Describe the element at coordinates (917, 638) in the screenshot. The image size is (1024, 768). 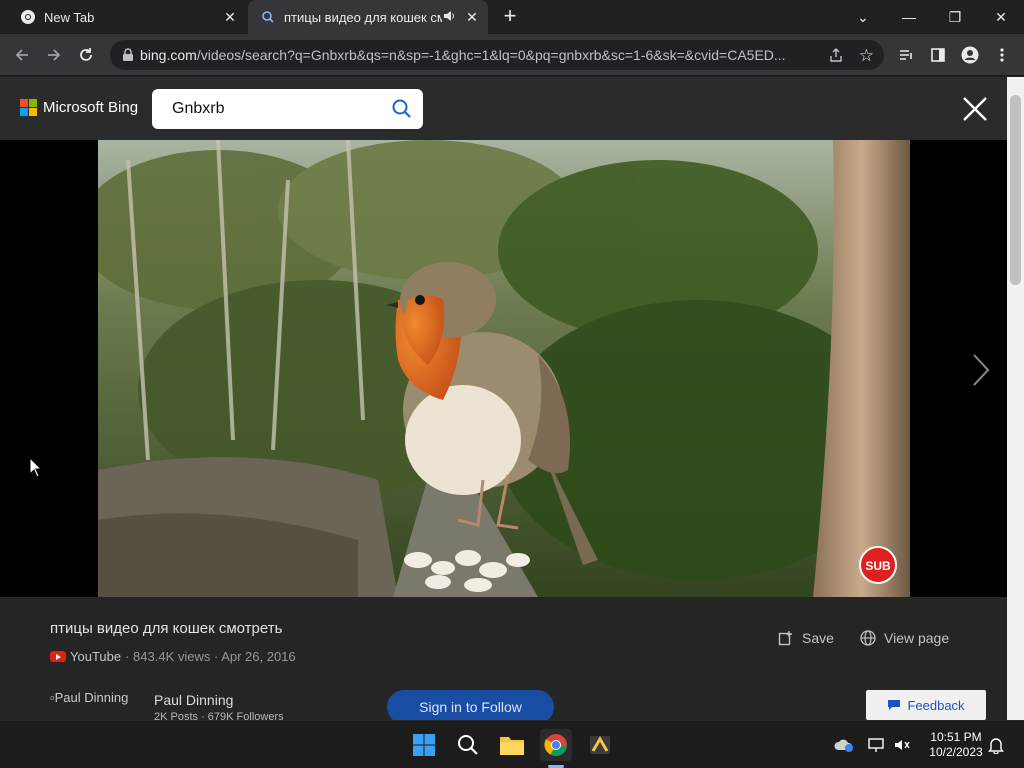
I see `view-page-label: View page` at that location.